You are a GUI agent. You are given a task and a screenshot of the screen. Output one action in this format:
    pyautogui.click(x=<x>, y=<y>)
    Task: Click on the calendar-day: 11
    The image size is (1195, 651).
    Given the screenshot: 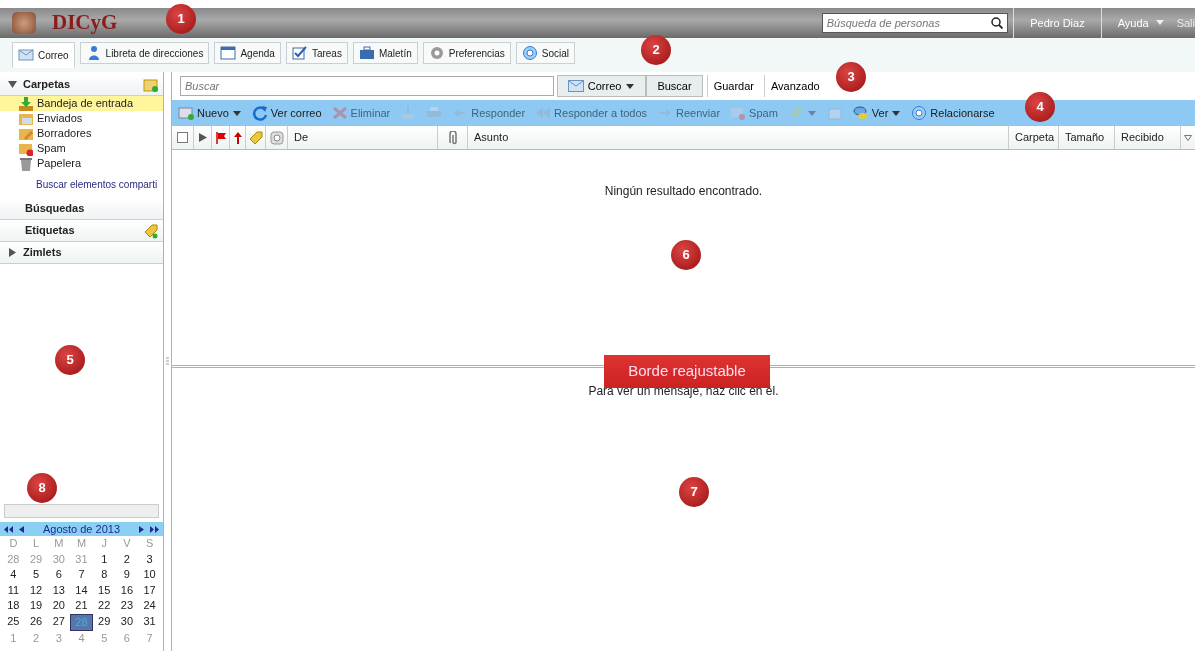 What is the action you would take?
    pyautogui.click(x=13, y=590)
    